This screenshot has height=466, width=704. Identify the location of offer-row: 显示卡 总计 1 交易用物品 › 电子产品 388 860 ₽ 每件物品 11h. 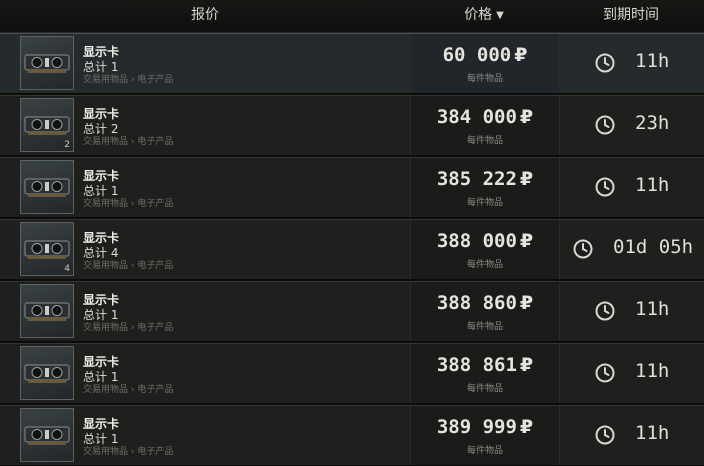
(352, 311).